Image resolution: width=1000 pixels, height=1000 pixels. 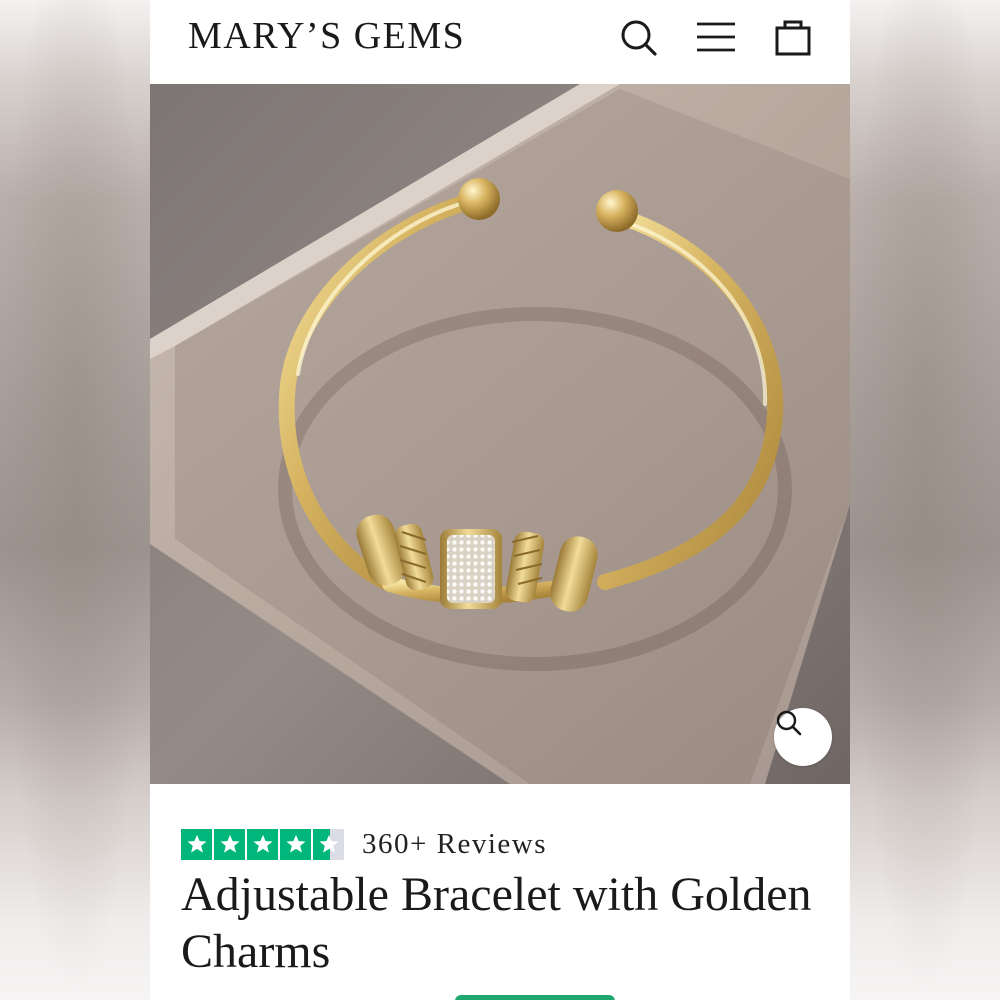 What do you see at coordinates (803, 737) in the screenshot?
I see `zoom-button` at bounding box center [803, 737].